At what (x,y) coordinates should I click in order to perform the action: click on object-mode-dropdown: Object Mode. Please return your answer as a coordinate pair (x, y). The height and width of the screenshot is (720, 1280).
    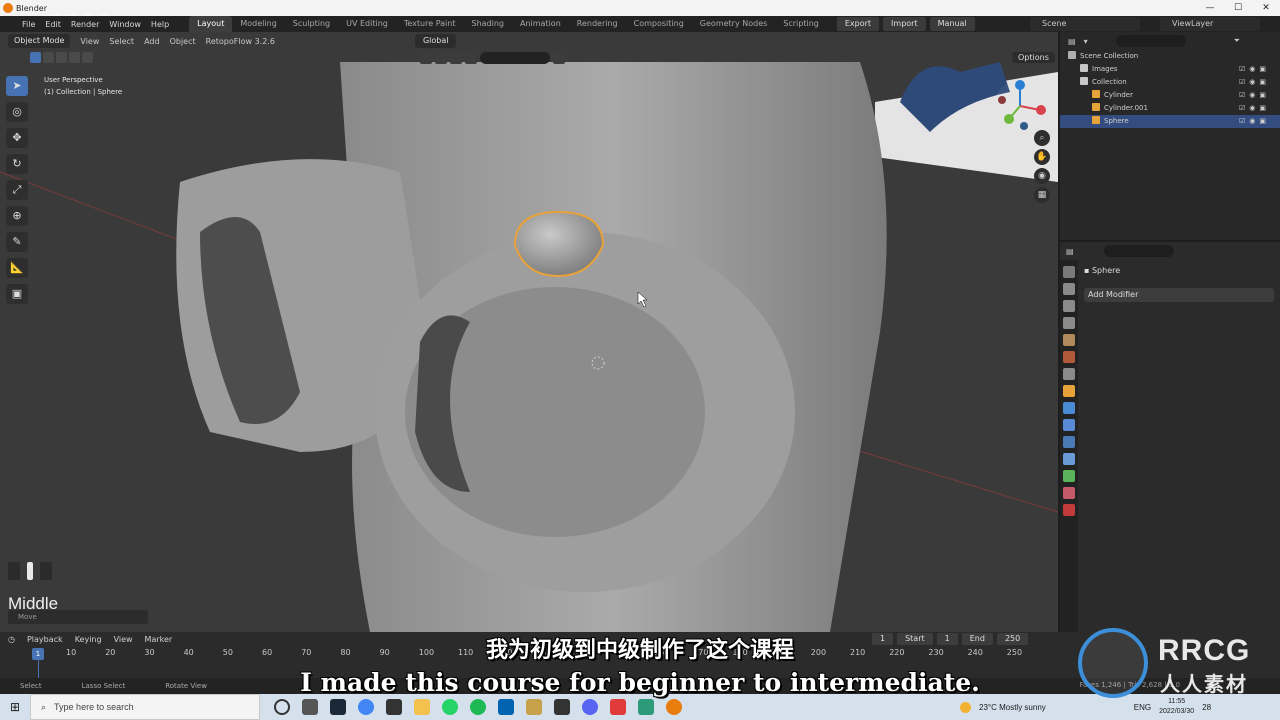
    Looking at the image, I should click on (39, 41).